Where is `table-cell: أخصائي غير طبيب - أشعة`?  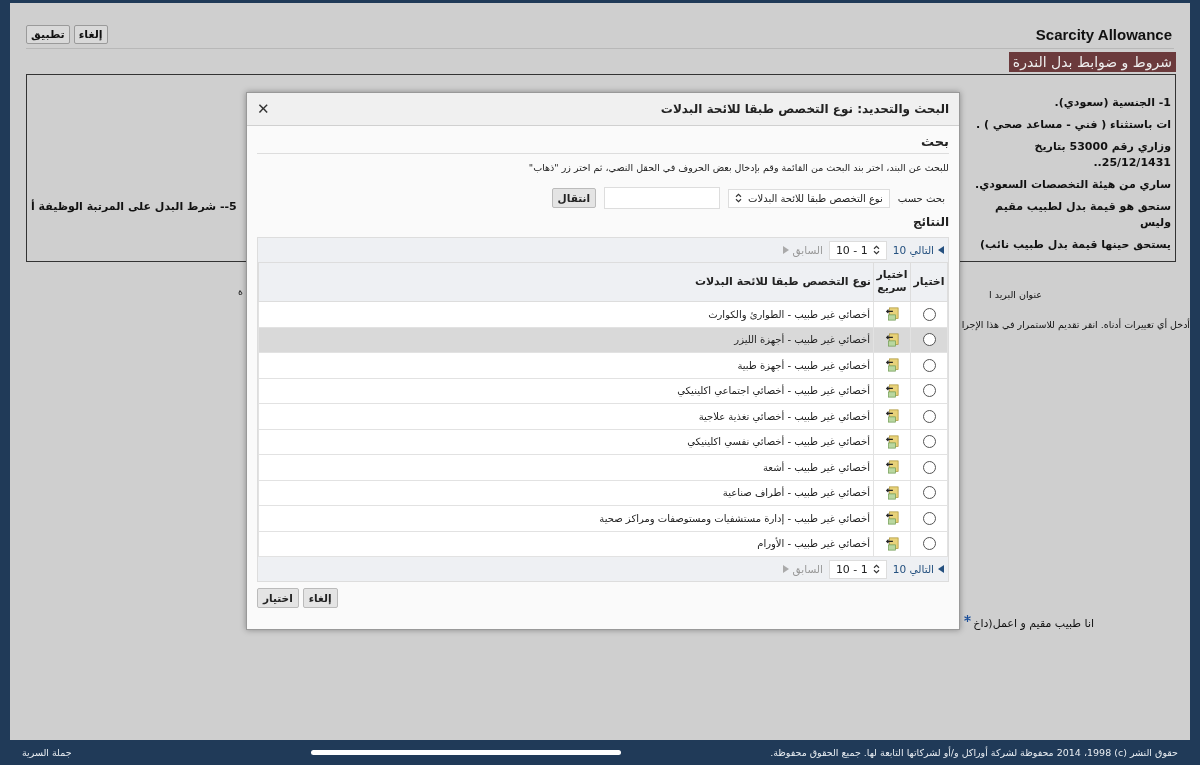
table-cell: أخصائي غير طبيب - أشعة is located at coordinates (566, 467).